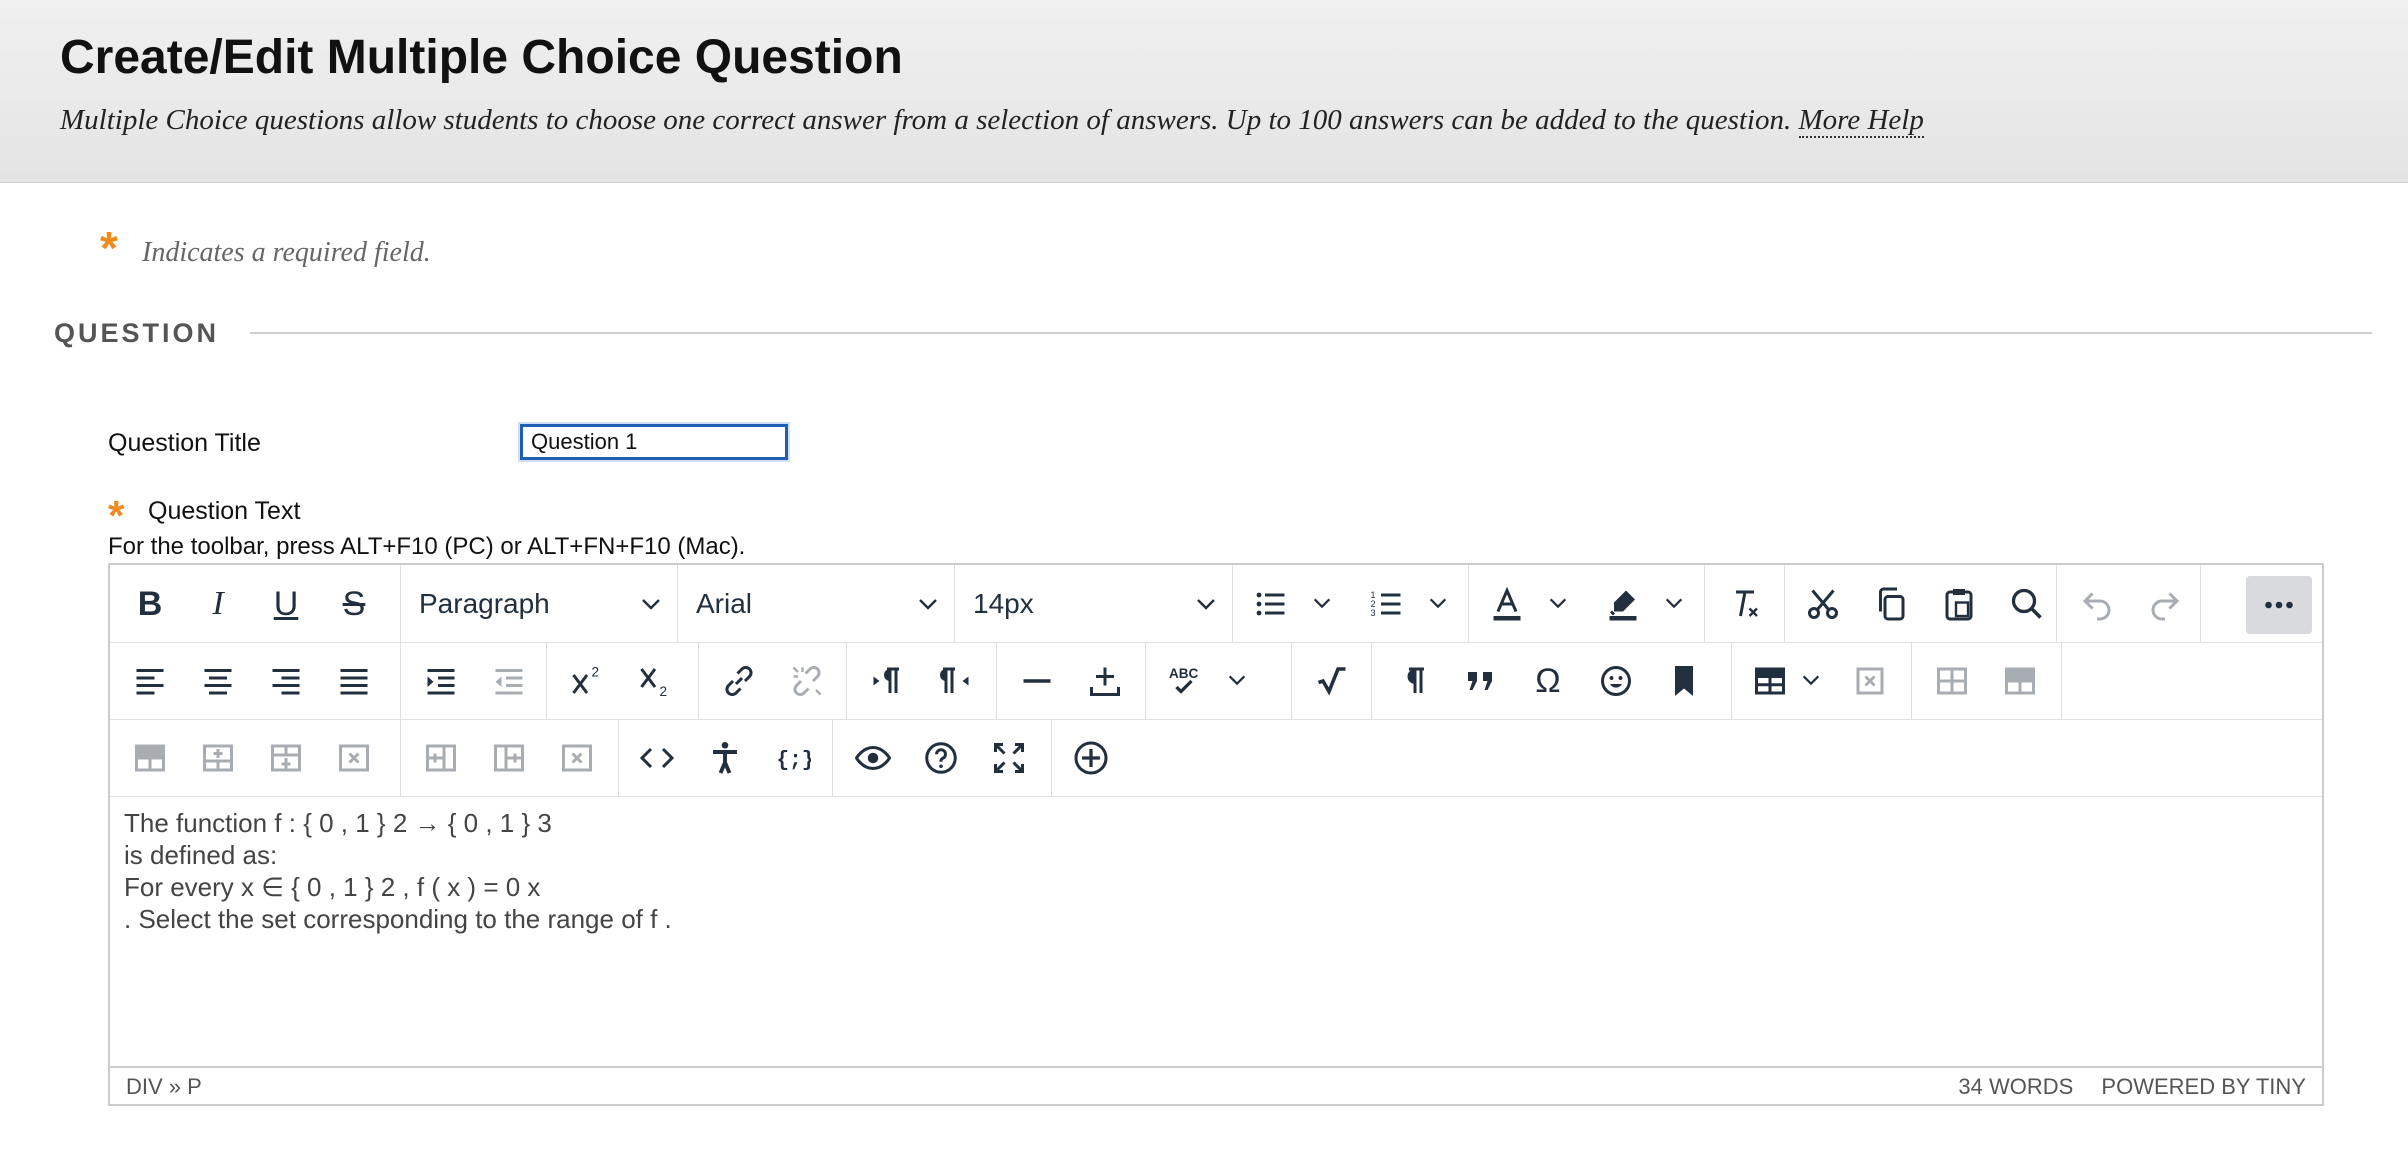 Image resolution: width=2408 pixels, height=1160 pixels. What do you see at coordinates (657, 758) in the screenshot?
I see `source-code-button` at bounding box center [657, 758].